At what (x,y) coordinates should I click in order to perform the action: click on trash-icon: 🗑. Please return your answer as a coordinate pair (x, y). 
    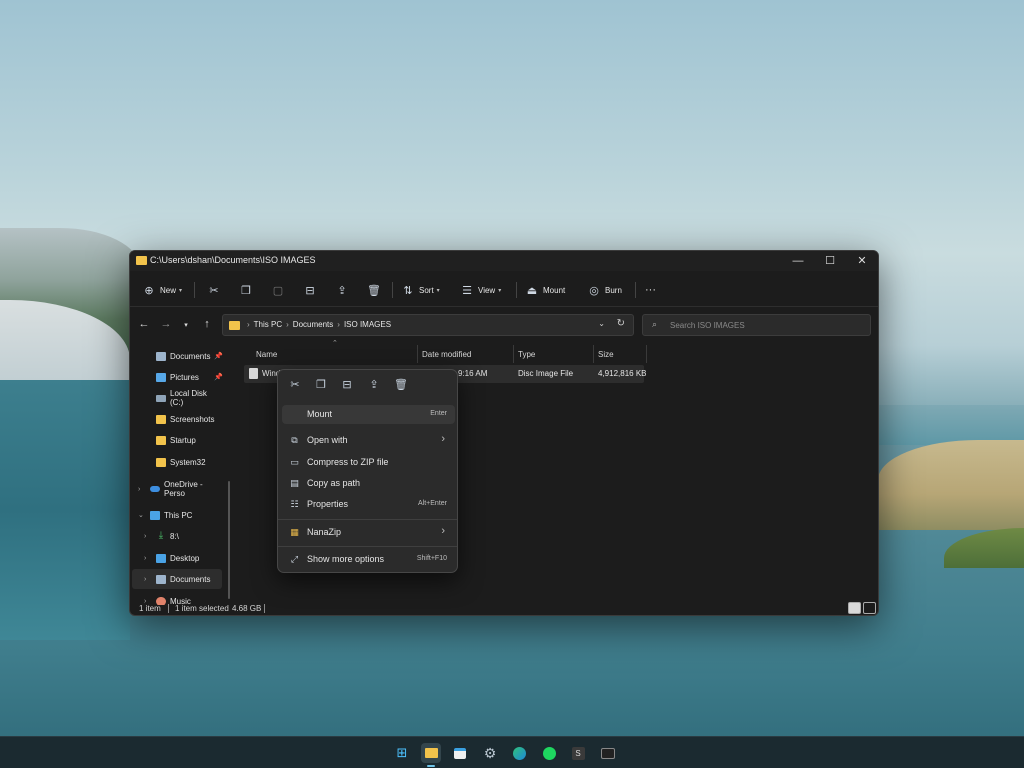
    Looking at the image, I should click on (401, 385).